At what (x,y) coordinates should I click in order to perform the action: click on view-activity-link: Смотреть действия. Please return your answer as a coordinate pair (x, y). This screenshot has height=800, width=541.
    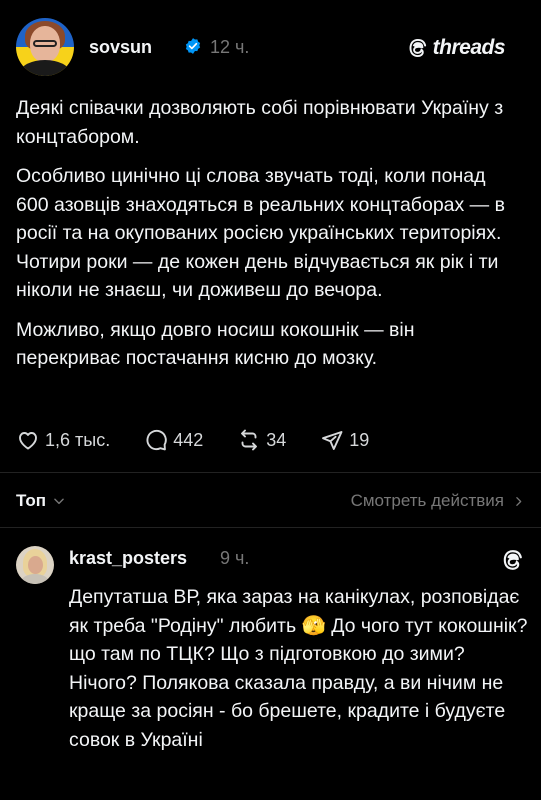
    Looking at the image, I should click on (438, 501).